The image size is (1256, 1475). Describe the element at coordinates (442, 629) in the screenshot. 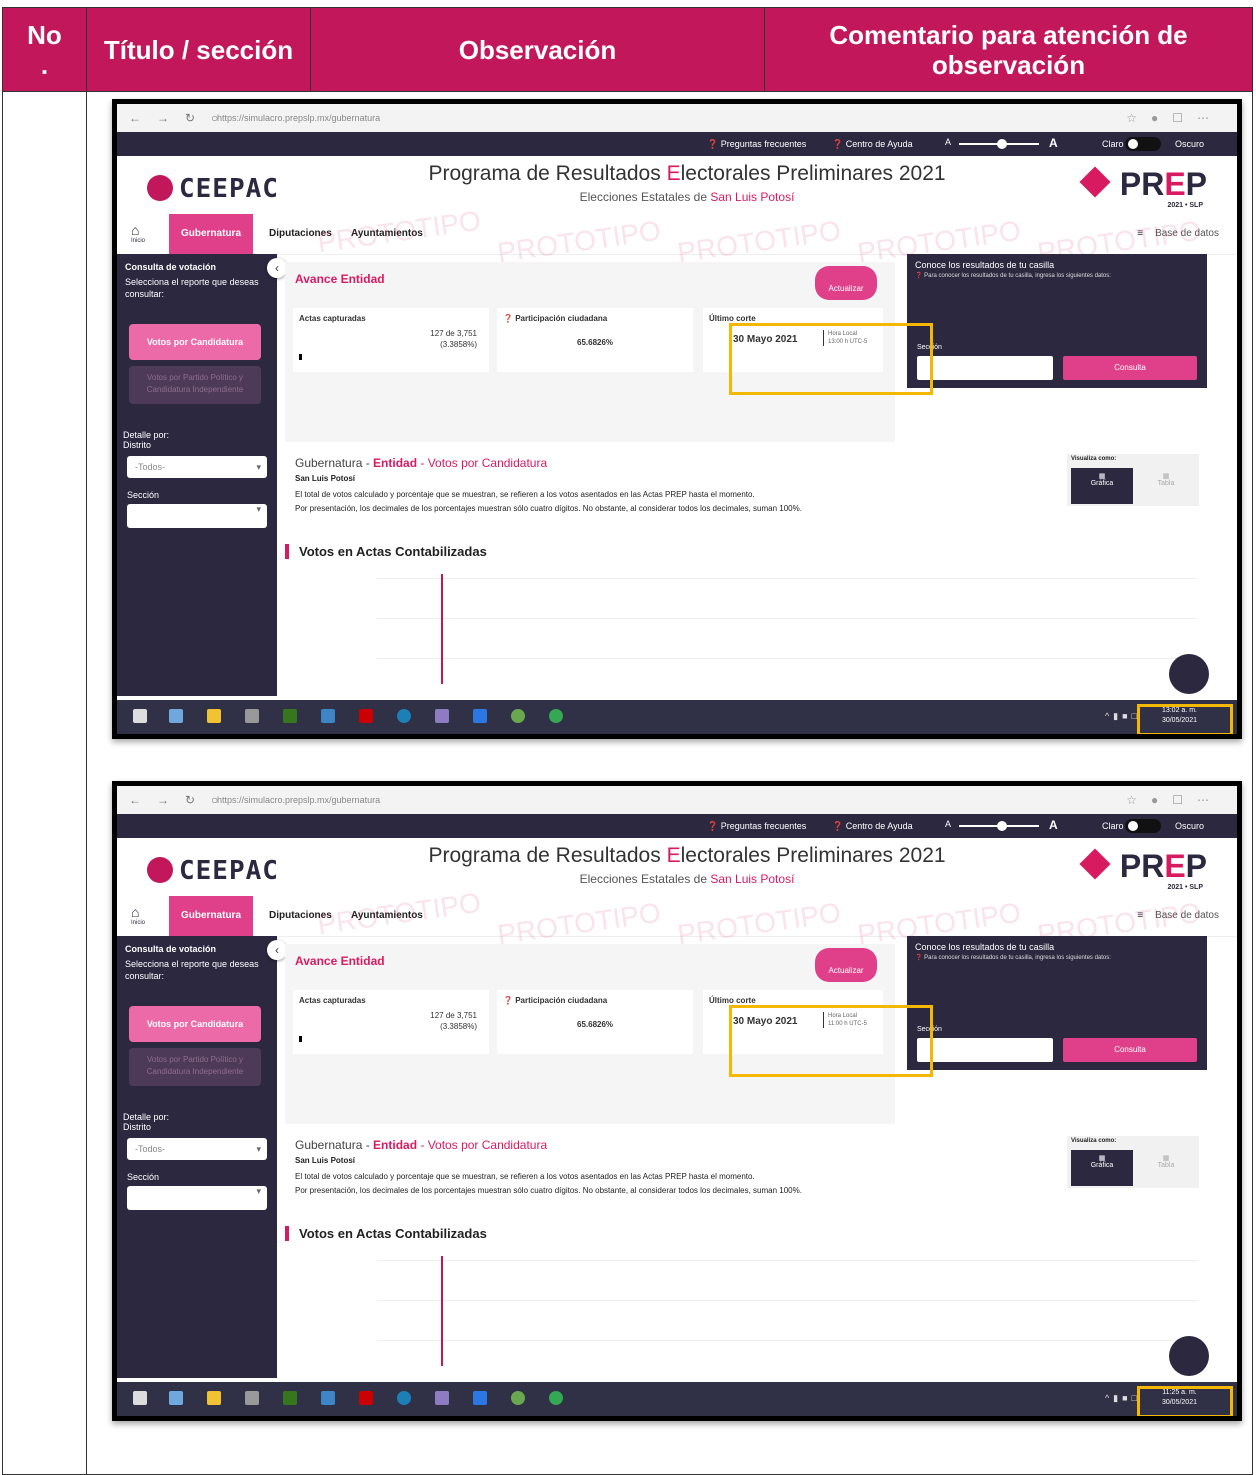

I see `chart-axis-line` at that location.